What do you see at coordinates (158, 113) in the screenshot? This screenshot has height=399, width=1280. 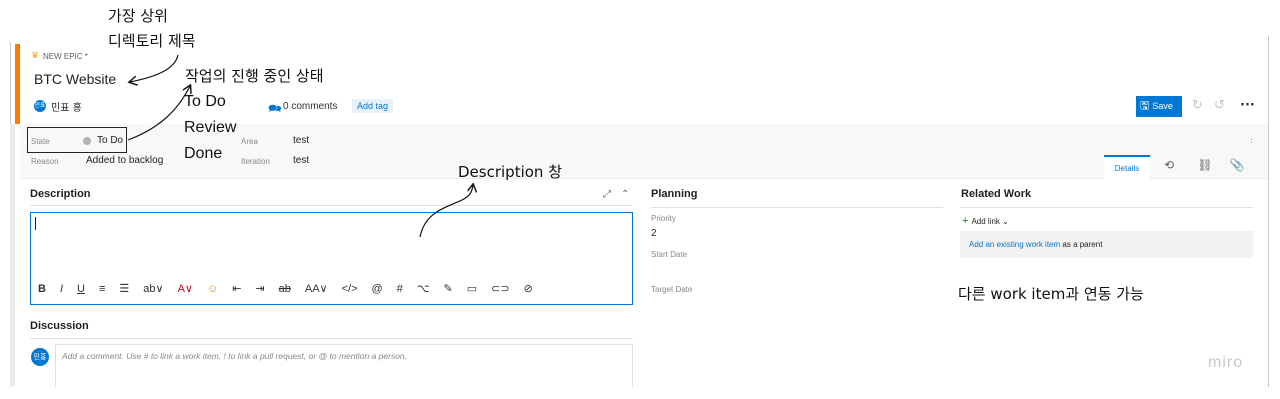 I see `arrow-to-state` at bounding box center [158, 113].